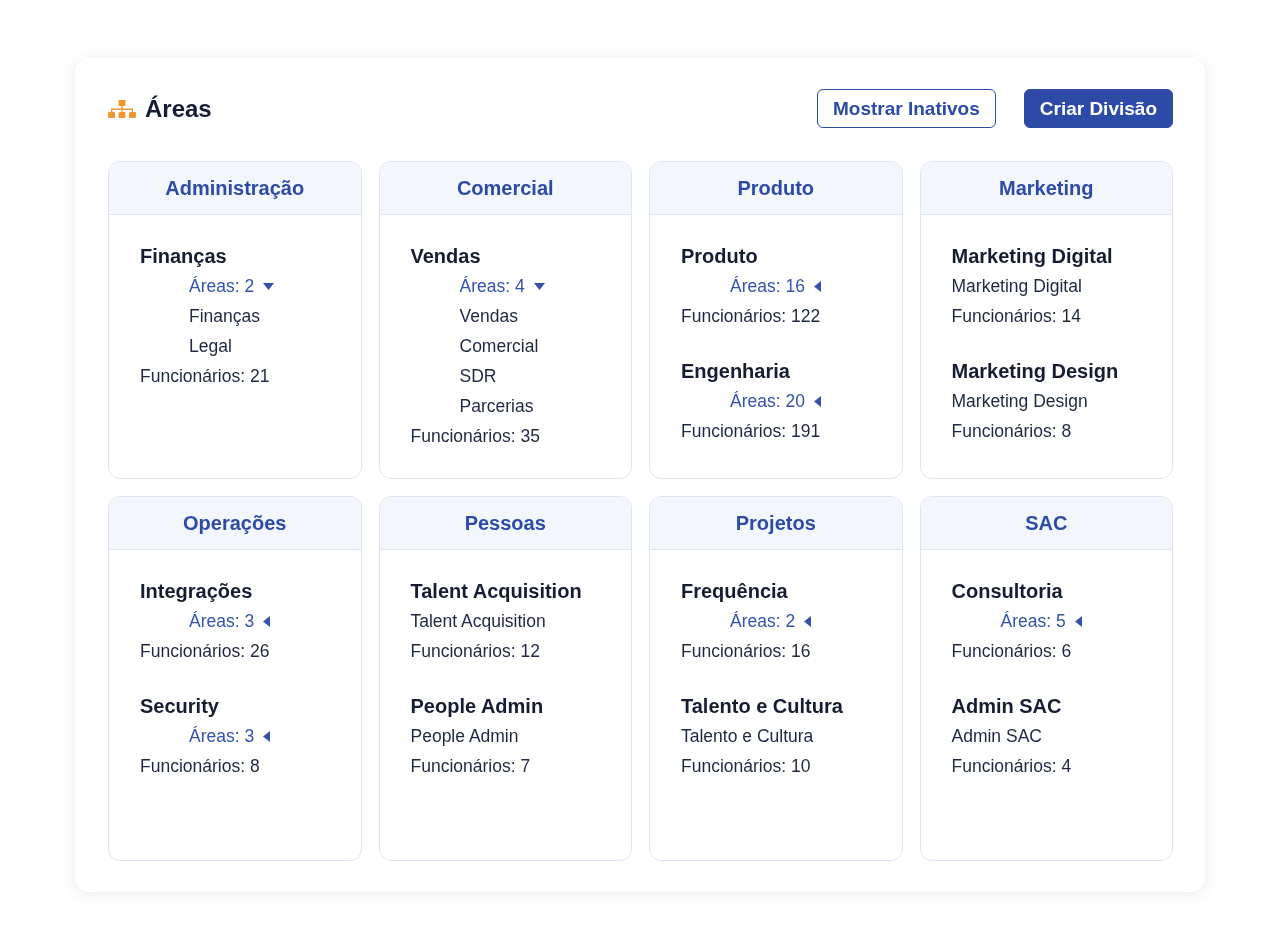  What do you see at coordinates (235, 523) in the screenshot?
I see `division-title: Operações` at bounding box center [235, 523].